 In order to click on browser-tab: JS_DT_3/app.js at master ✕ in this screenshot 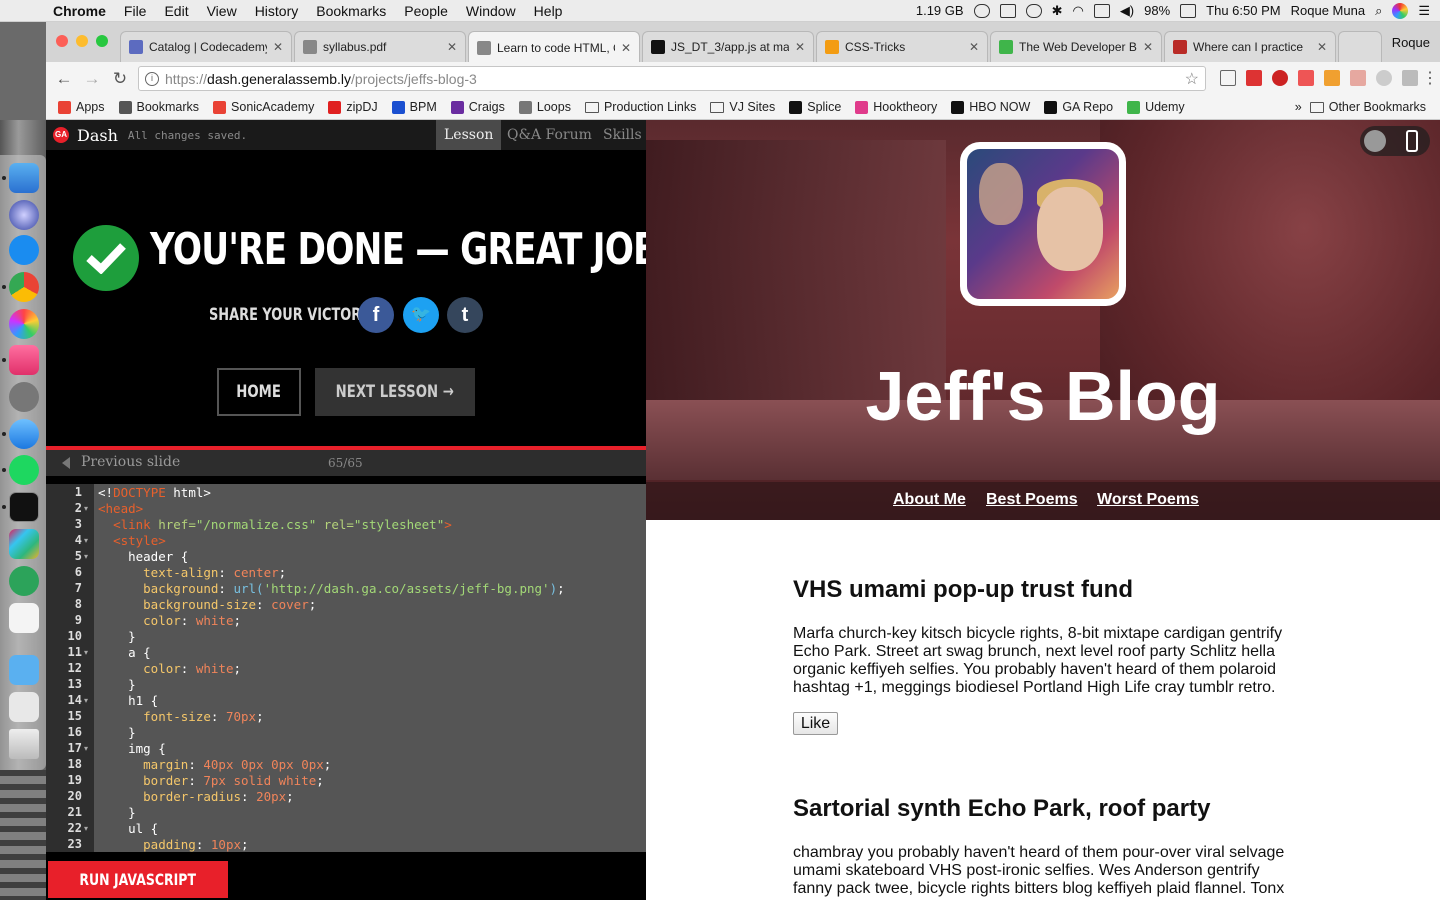, I will do `click(728, 46)`.